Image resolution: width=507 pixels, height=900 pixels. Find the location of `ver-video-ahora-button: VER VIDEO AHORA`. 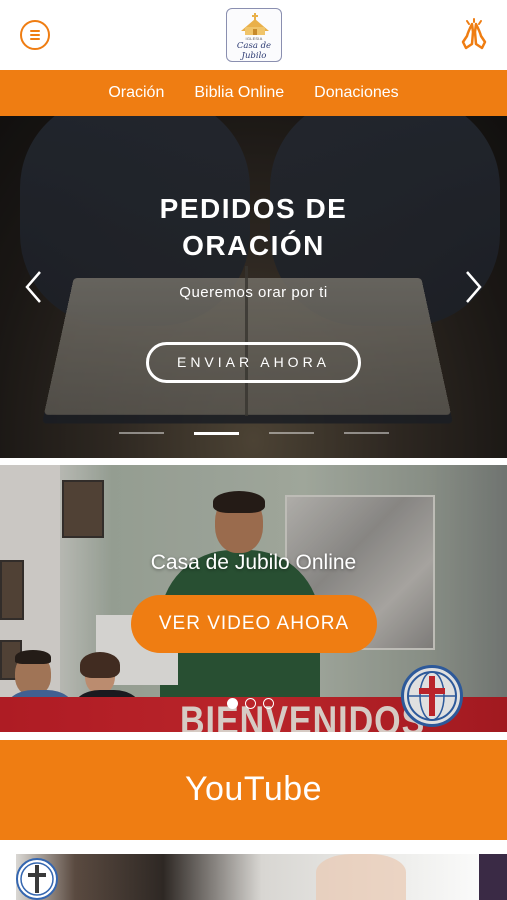

ver-video-ahora-button: VER VIDEO AHORA is located at coordinates (254, 624).